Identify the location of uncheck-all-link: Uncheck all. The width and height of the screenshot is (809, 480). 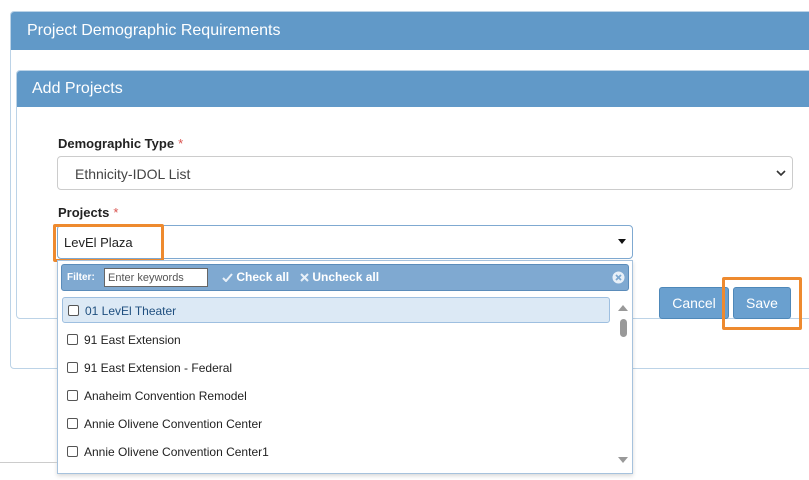
(339, 277).